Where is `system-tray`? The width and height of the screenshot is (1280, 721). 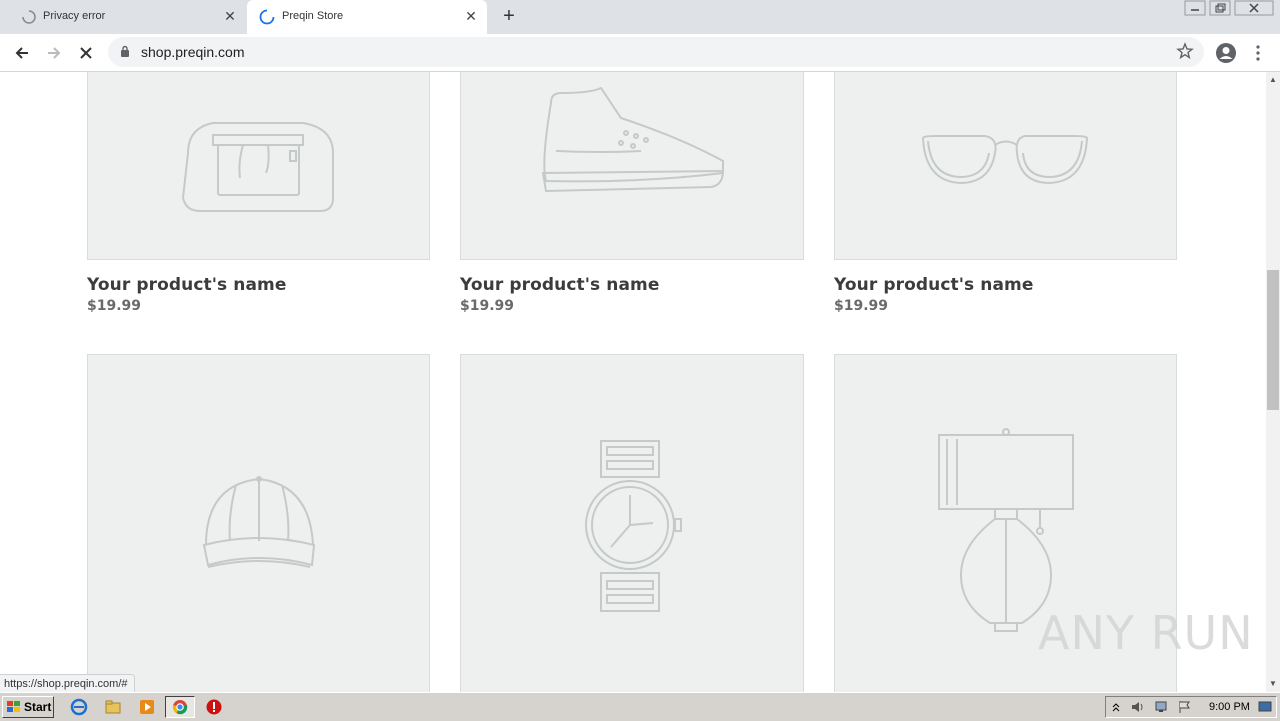 system-tray is located at coordinates (1191, 707).